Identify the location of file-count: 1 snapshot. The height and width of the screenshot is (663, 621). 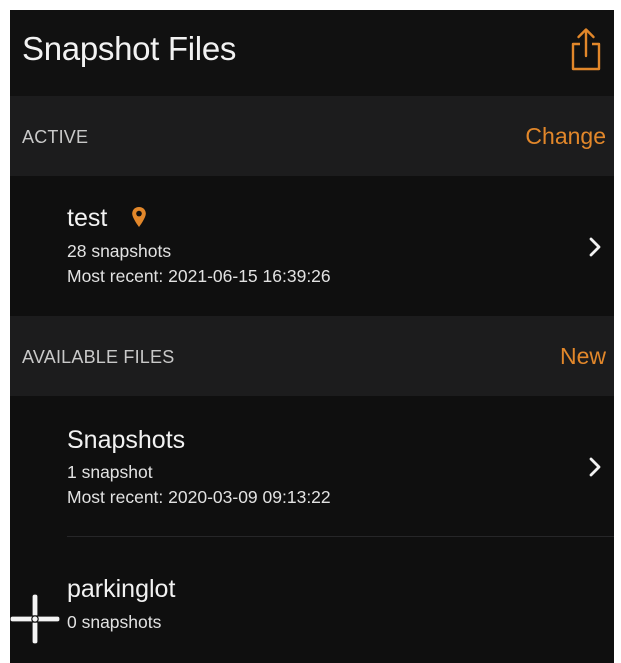
(110, 472).